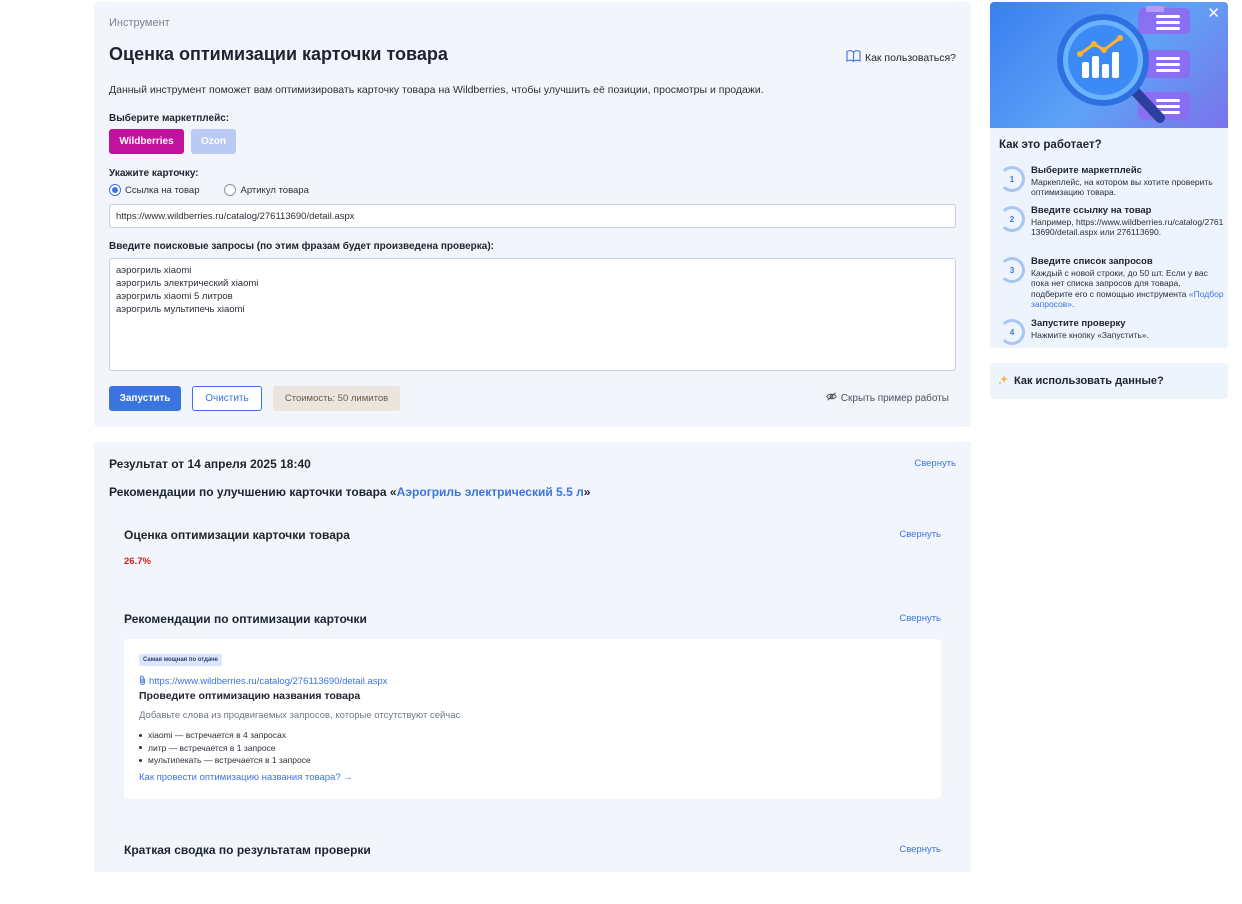 The width and height of the screenshot is (1242, 904). What do you see at coordinates (237, 535) in the screenshot?
I see `score-section-title: Оценка оптимизации карточки товара` at bounding box center [237, 535].